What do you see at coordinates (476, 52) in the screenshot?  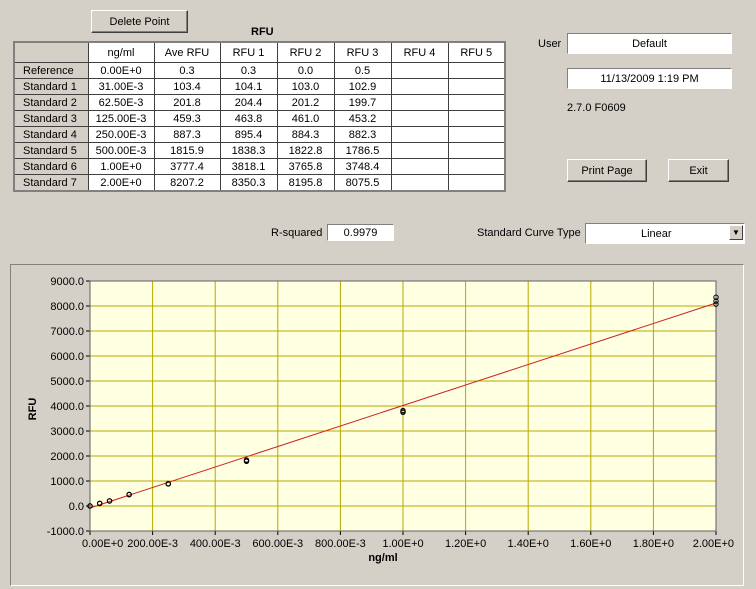 I see `column-header: RFU 5` at bounding box center [476, 52].